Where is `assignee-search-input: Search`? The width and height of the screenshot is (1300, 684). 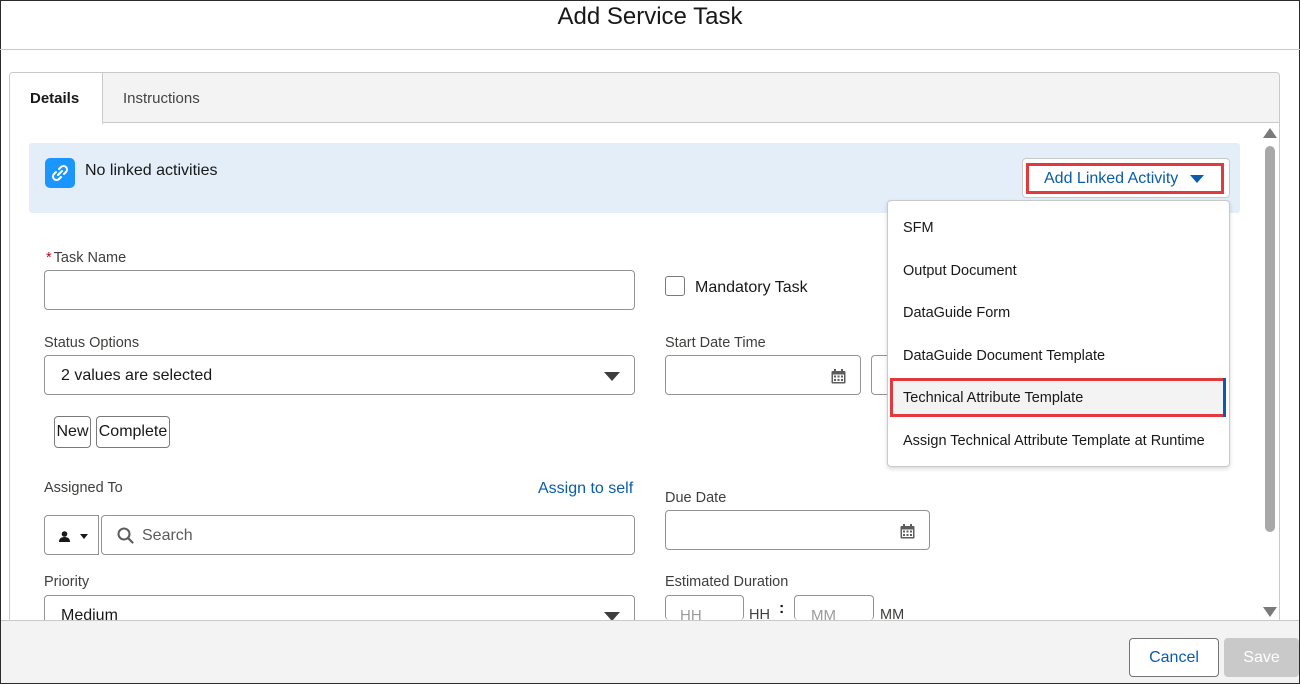
assignee-search-input: Search is located at coordinates (368, 535).